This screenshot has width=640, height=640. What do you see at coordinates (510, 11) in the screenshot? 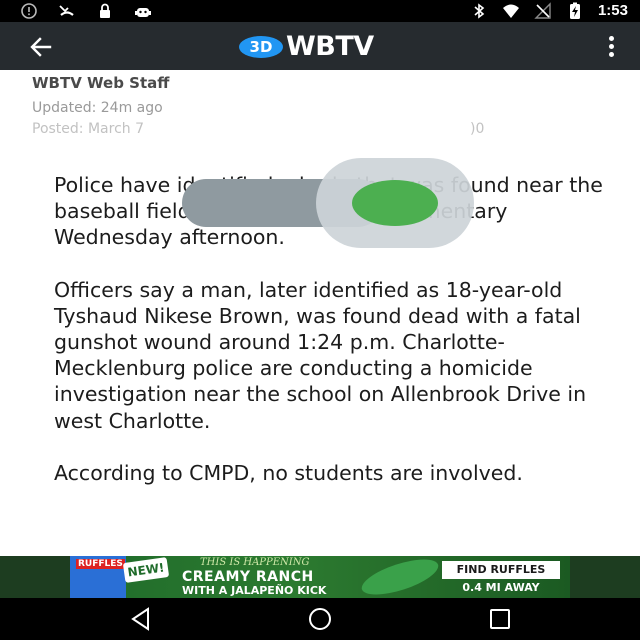
I see `wifi-icon` at bounding box center [510, 11].